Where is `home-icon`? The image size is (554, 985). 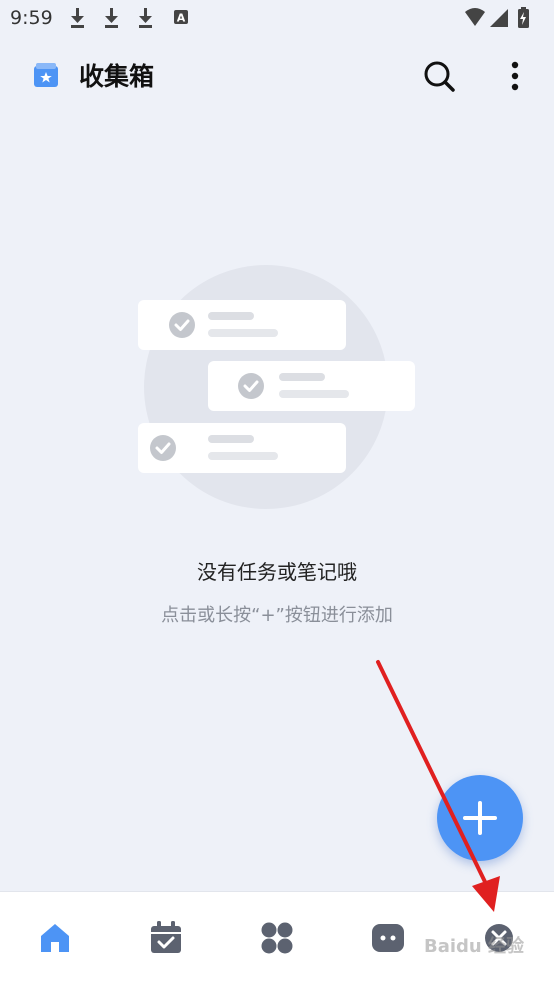 home-icon is located at coordinates (55, 938).